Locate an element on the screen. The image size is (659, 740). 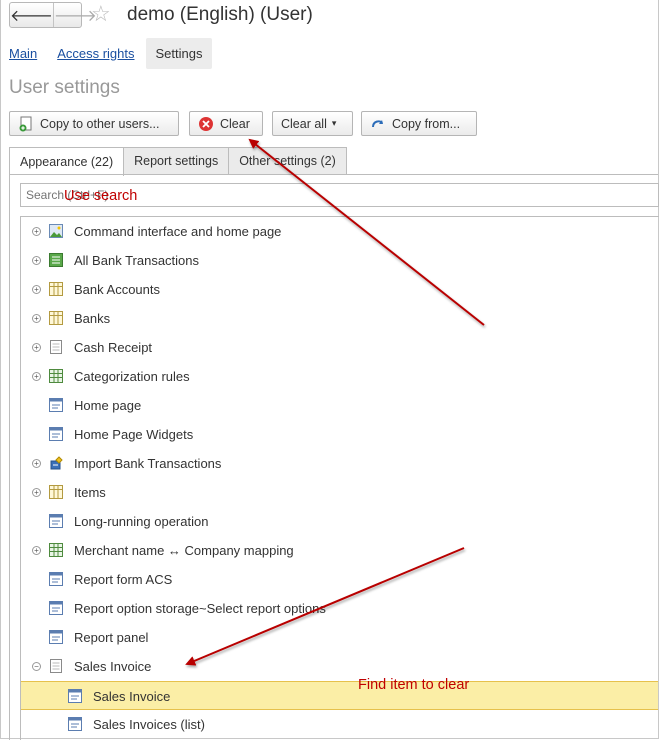
arrow-to-sales-invoice is located at coordinates (325, 606).